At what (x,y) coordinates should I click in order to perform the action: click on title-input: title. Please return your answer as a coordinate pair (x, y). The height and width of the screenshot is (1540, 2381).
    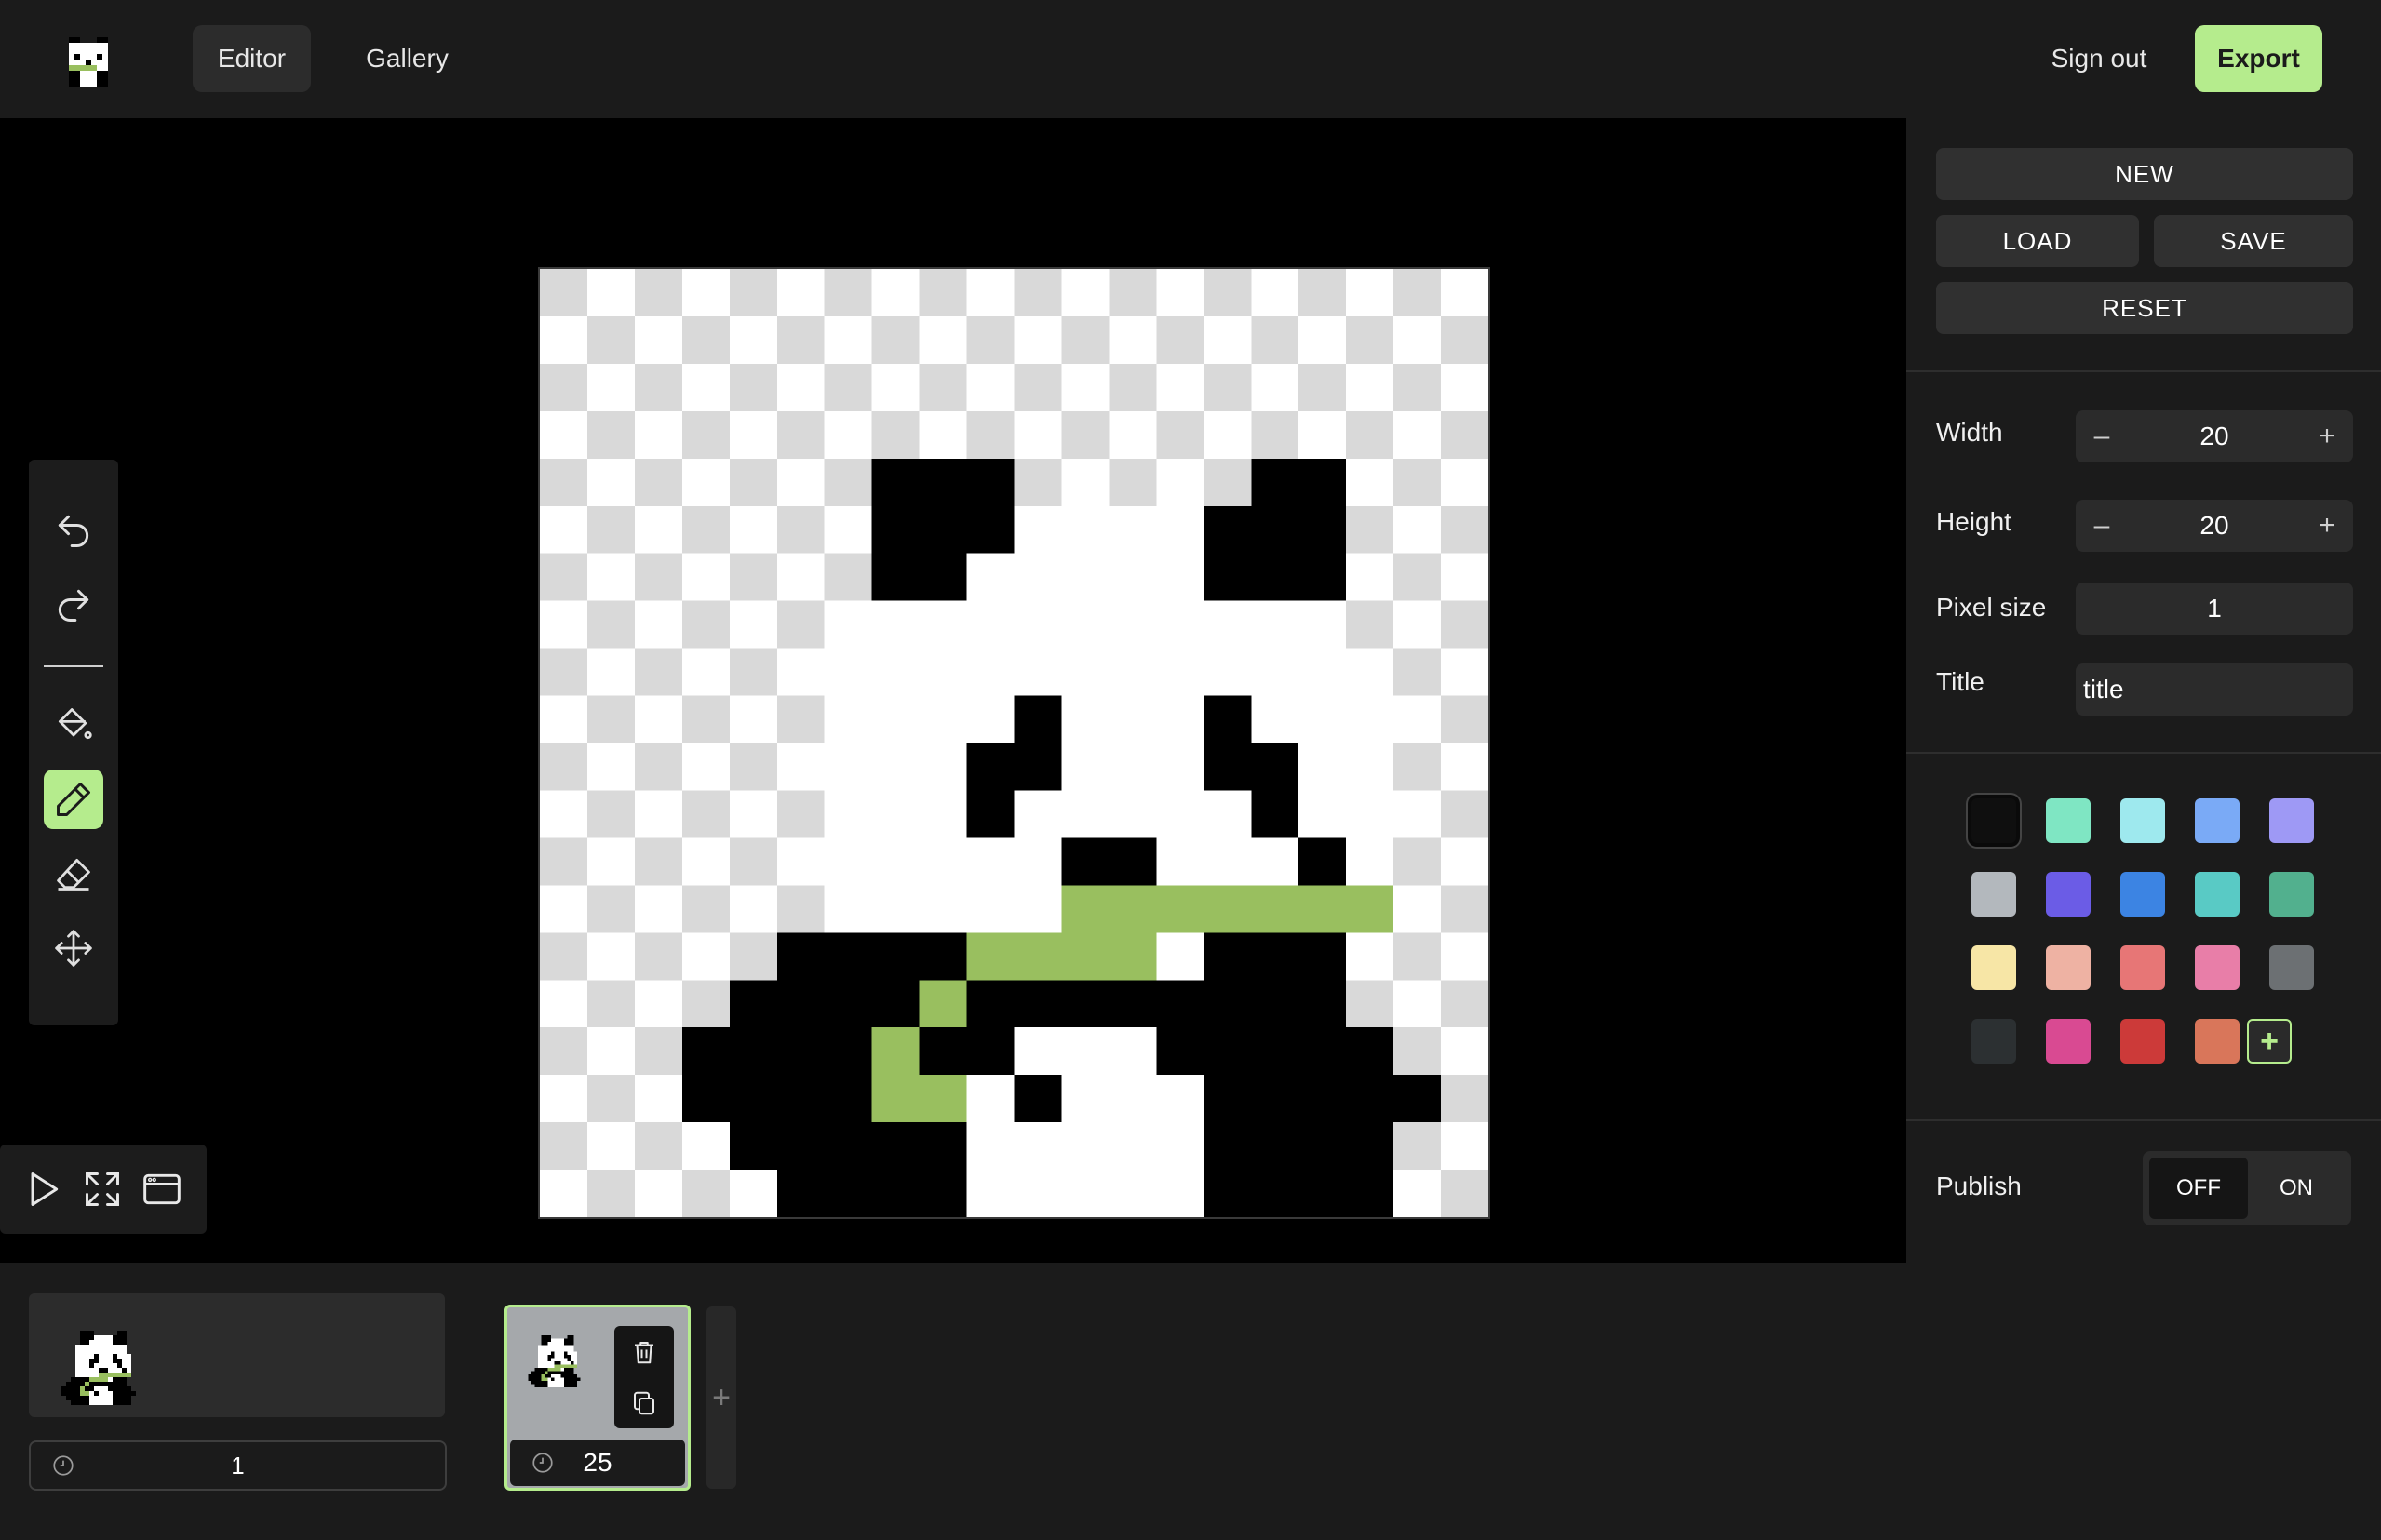
    Looking at the image, I should click on (2214, 689).